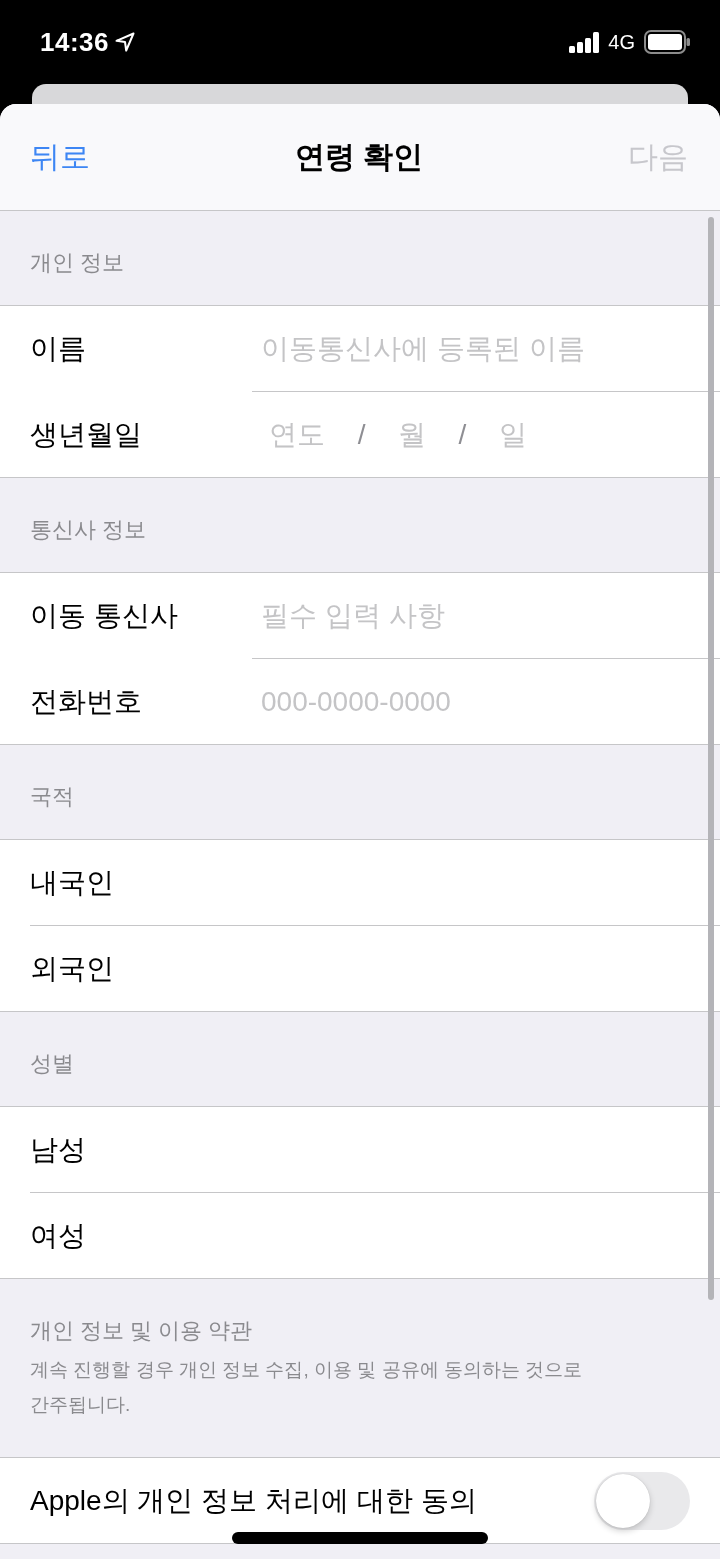 This screenshot has width=720, height=1559. What do you see at coordinates (86, 701) in the screenshot?
I see `field-label: 전화번호` at bounding box center [86, 701].